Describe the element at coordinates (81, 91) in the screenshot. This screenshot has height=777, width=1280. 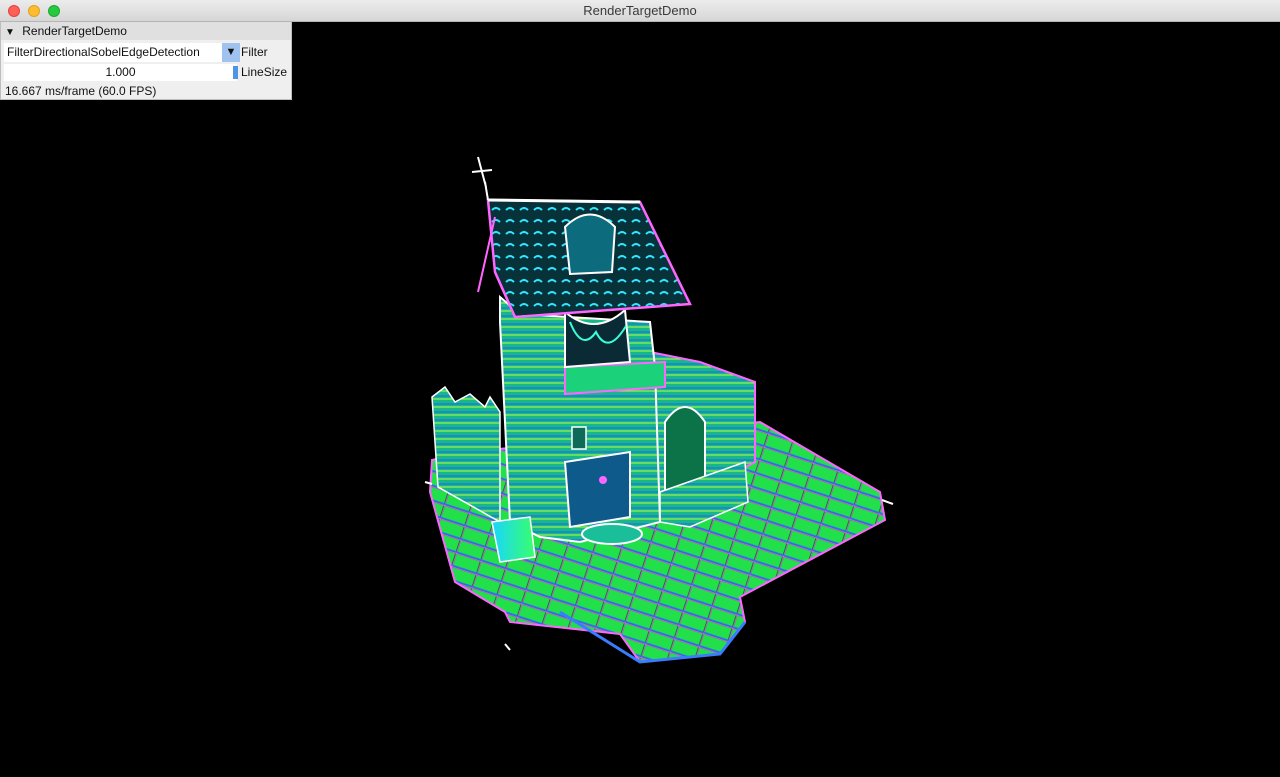
I see `frame-stats: 16.667 ms/frame (60.0 FPS)` at that location.